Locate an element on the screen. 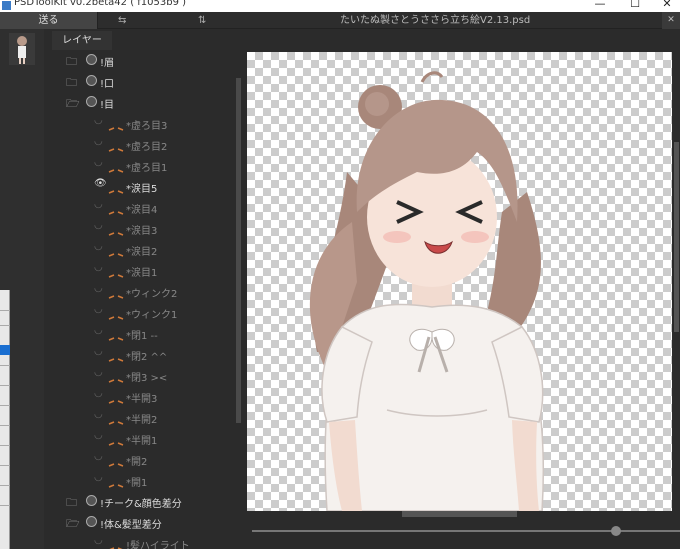 This screenshot has width=680, height=549. layer-label: *閉1 -- is located at coordinates (142, 336).